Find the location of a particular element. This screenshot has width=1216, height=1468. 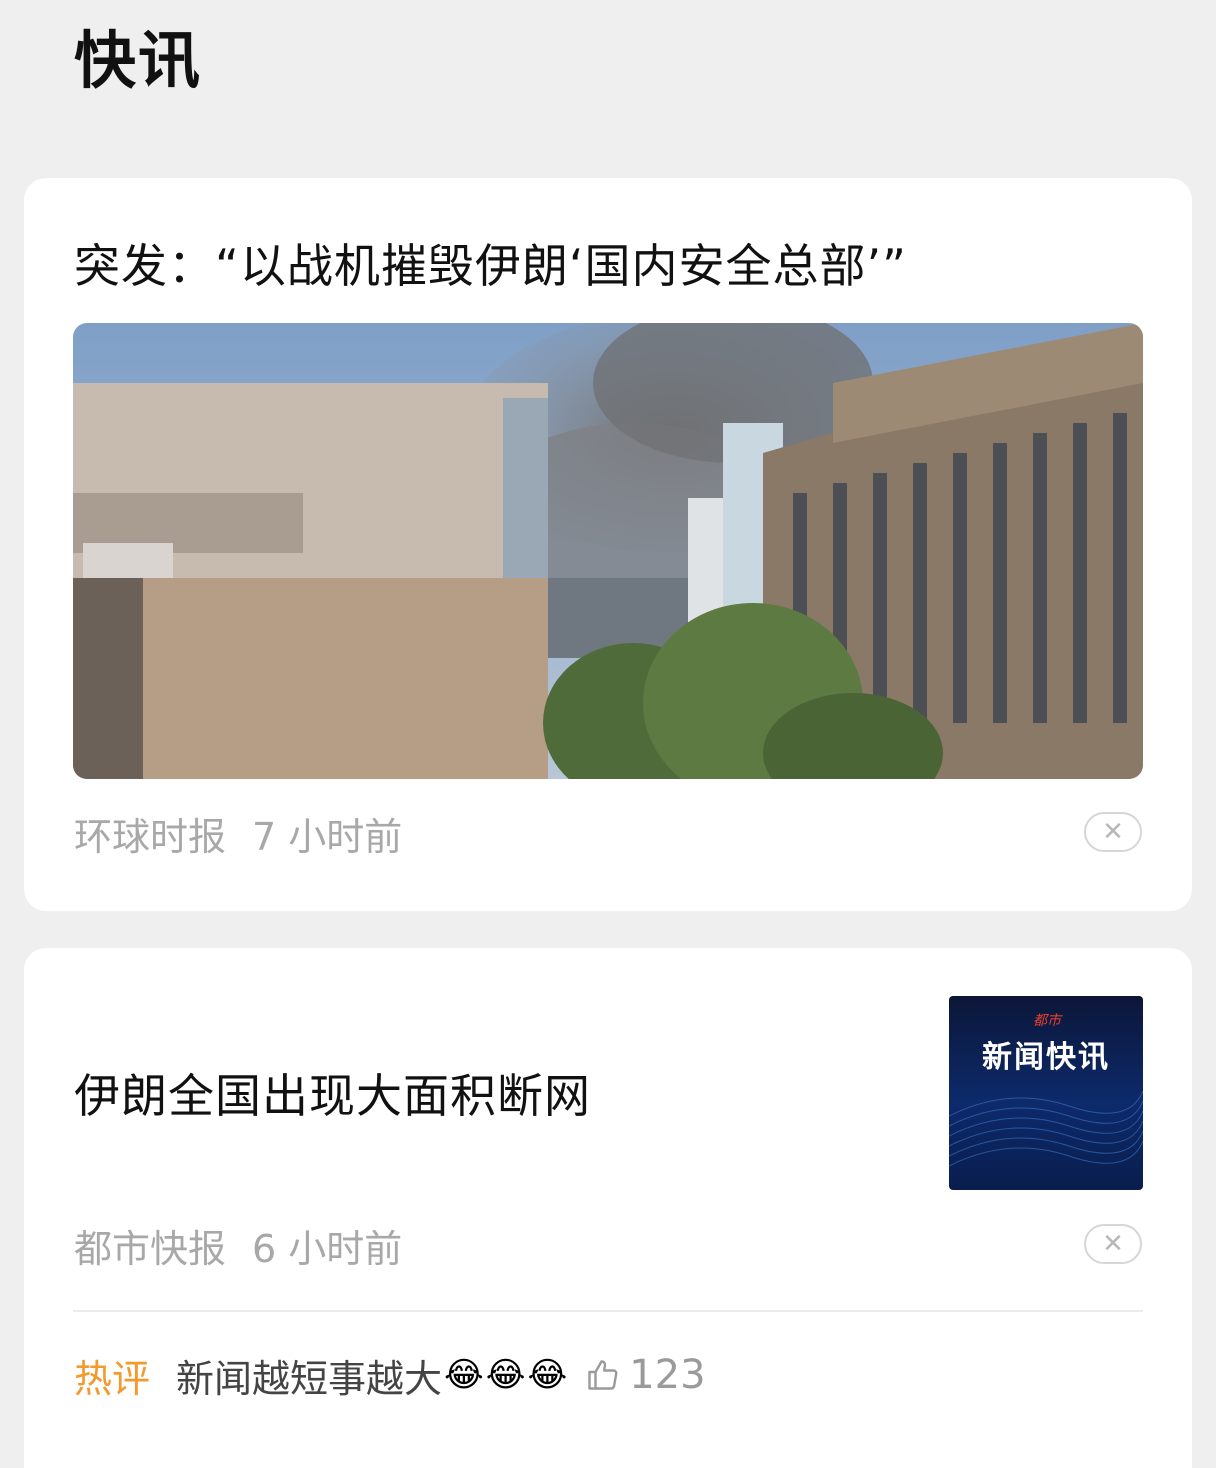

news-time: 7 小时前 is located at coordinates (327, 837).